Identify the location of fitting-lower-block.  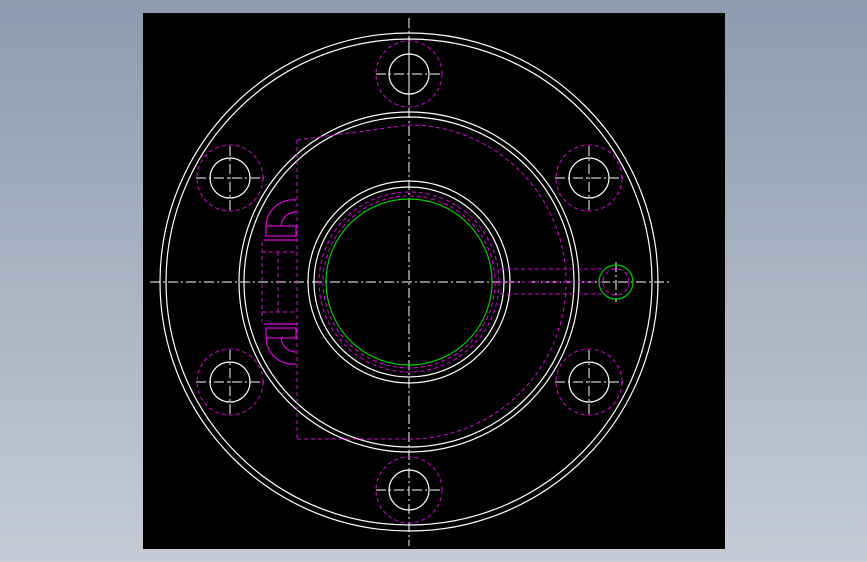
(281, 333).